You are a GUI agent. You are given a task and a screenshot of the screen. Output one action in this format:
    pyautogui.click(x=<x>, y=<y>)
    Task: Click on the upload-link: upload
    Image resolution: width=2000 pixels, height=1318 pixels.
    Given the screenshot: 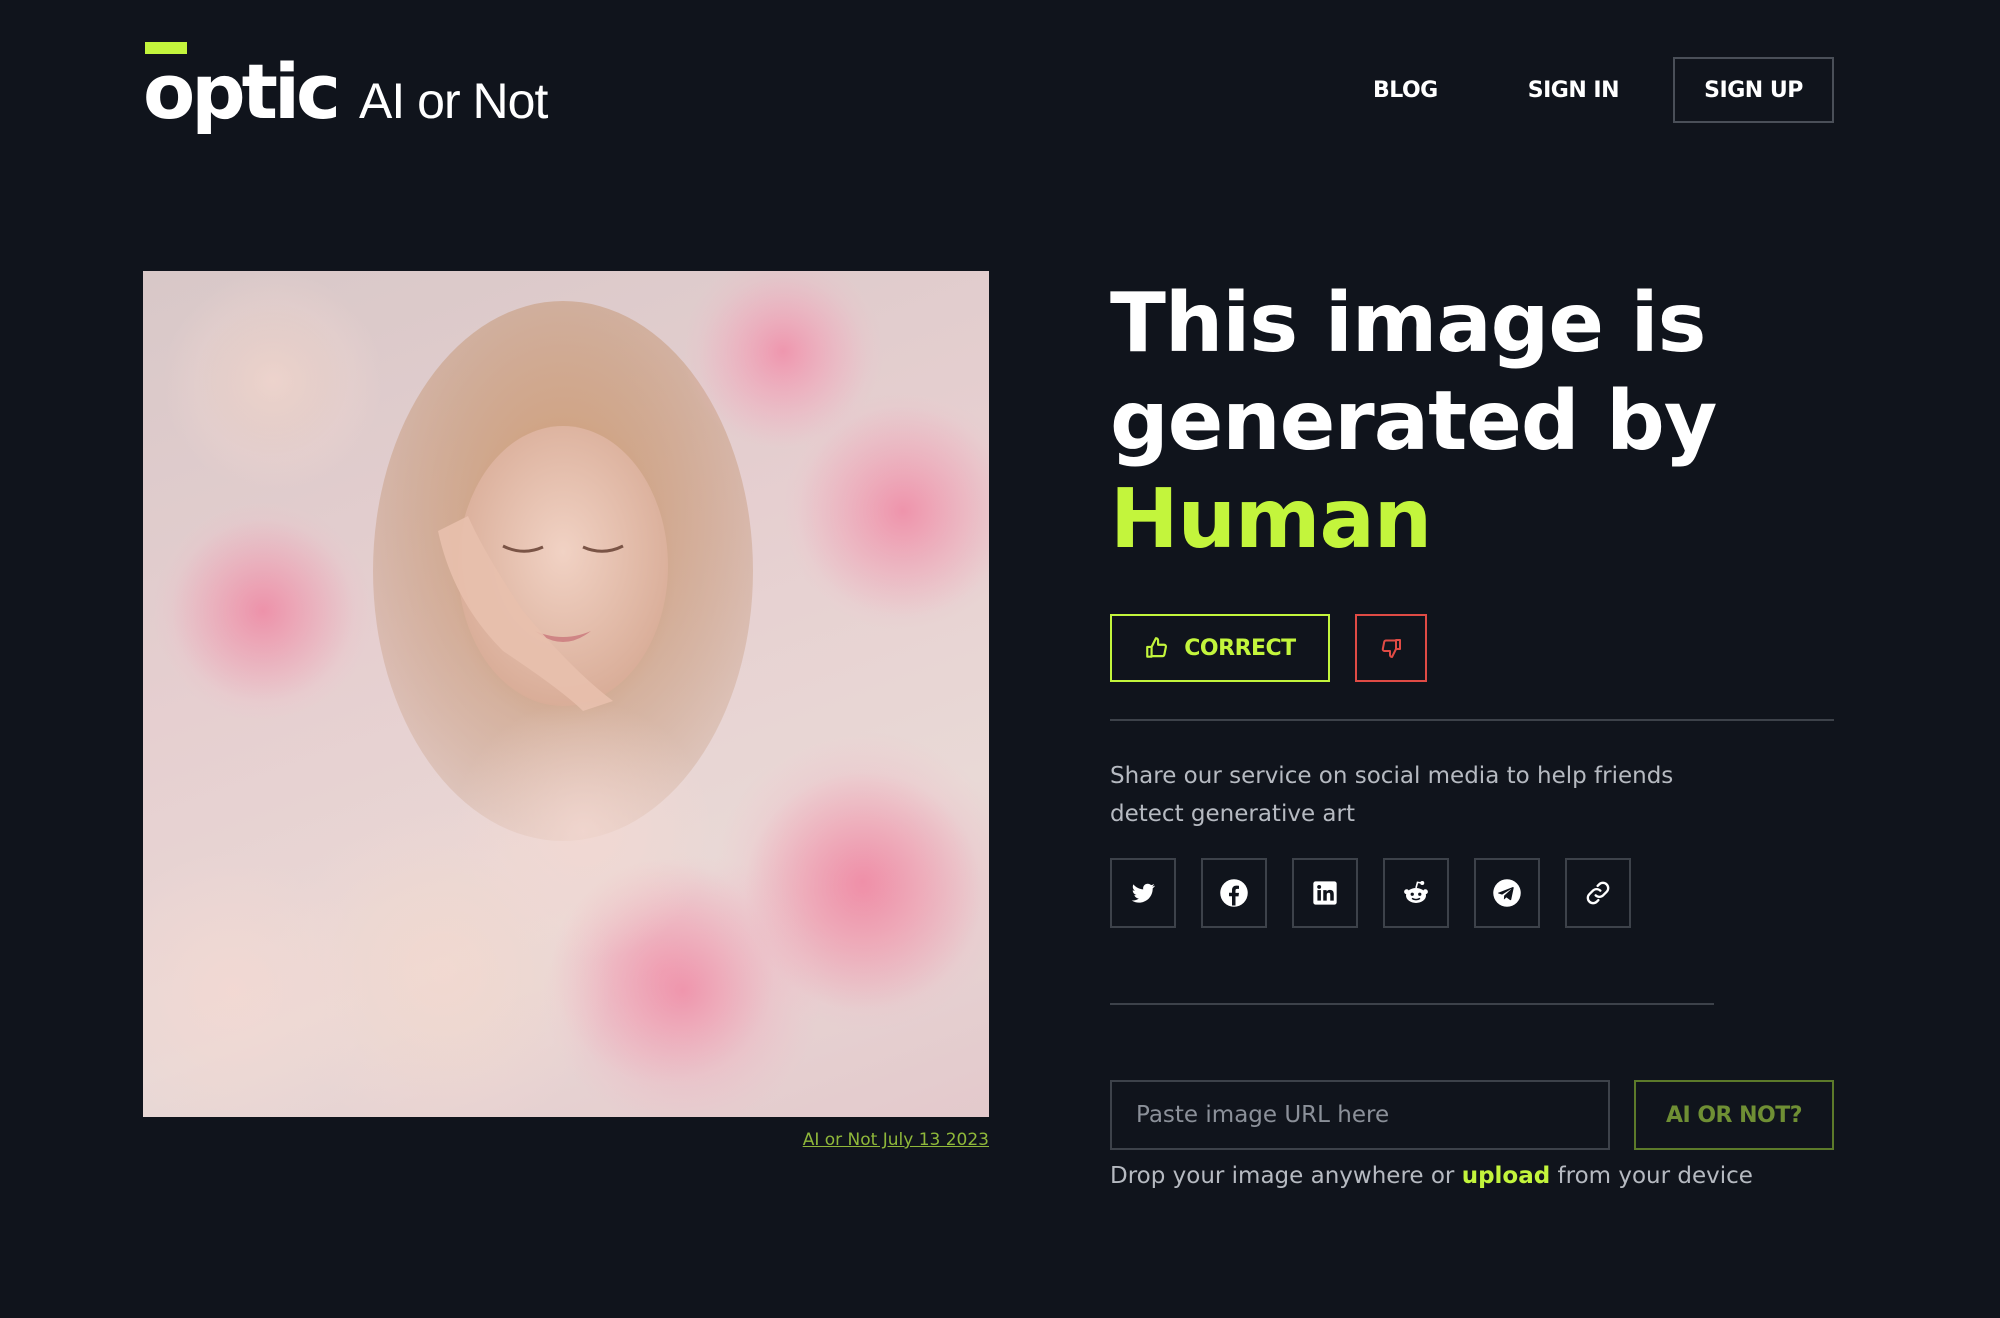 What is the action you would take?
    pyautogui.click(x=1506, y=1176)
    